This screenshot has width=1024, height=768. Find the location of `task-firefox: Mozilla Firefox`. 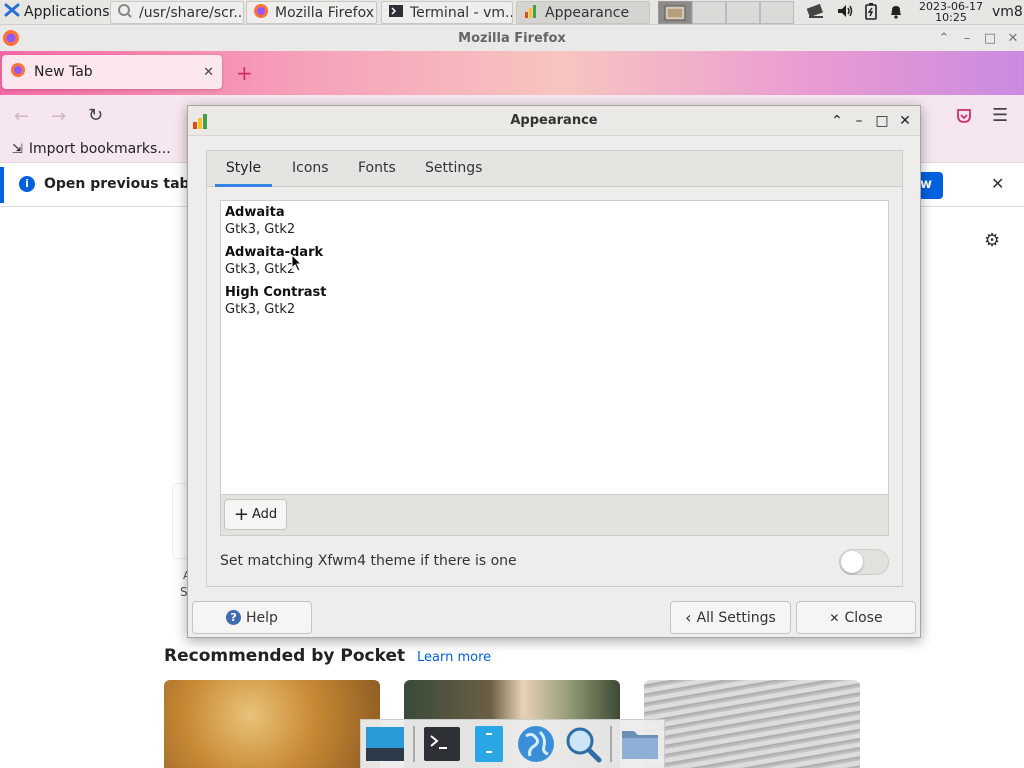

task-firefox: Mozilla Firefox is located at coordinates (311, 12).